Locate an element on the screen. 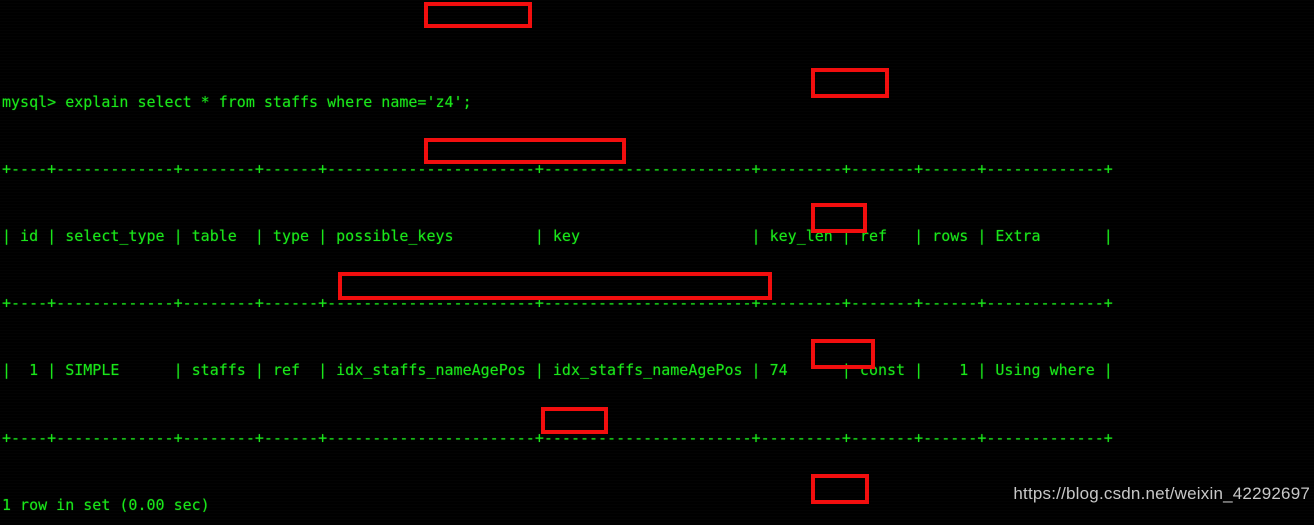  csdn-watermark: https://blog.csdn.net/weixin_42292697 is located at coordinates (1161, 493).